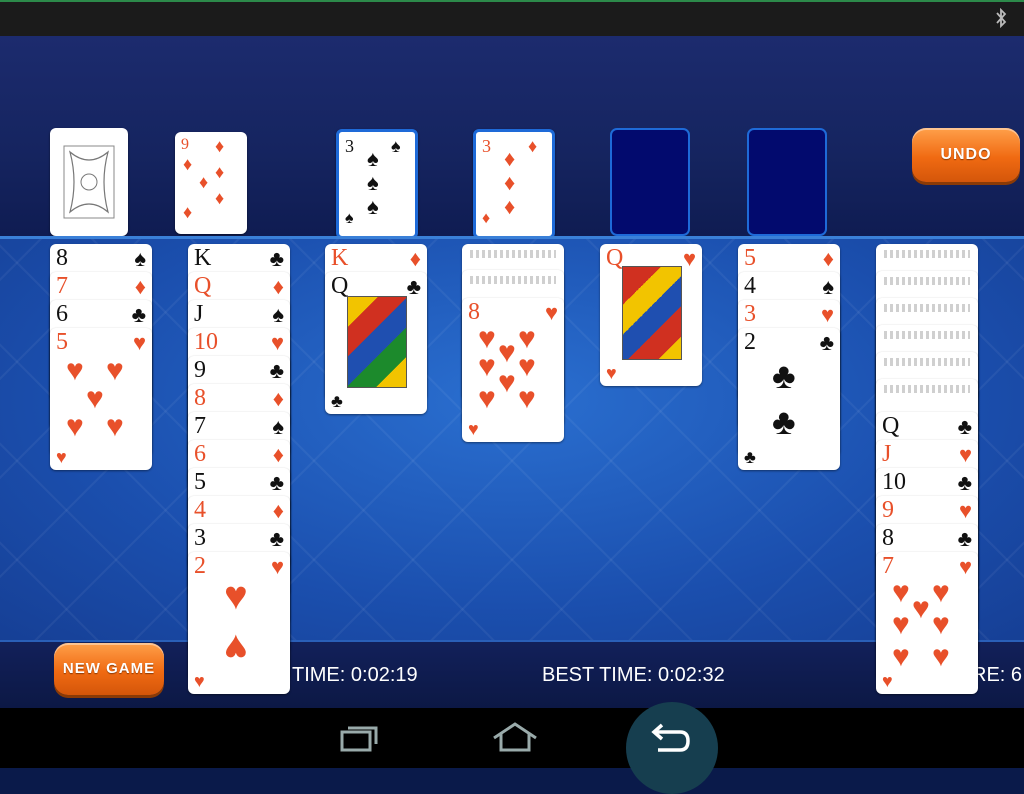 The width and height of the screenshot is (1024, 794). I want to click on card: Q ♥ ♥, so click(651, 315).